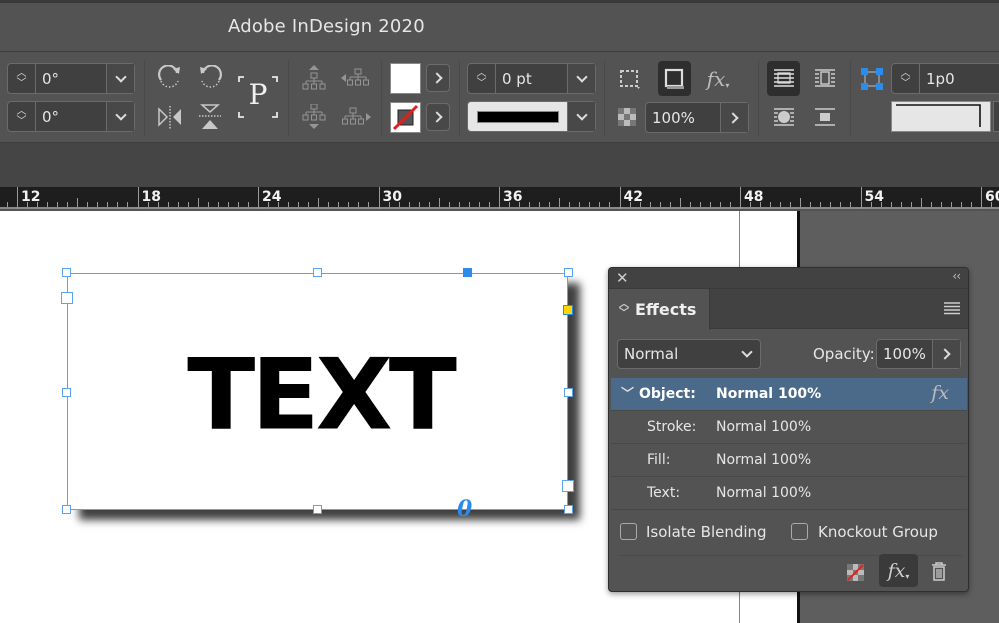 The image size is (999, 623). I want to click on corner-options-icon, so click(630, 79).